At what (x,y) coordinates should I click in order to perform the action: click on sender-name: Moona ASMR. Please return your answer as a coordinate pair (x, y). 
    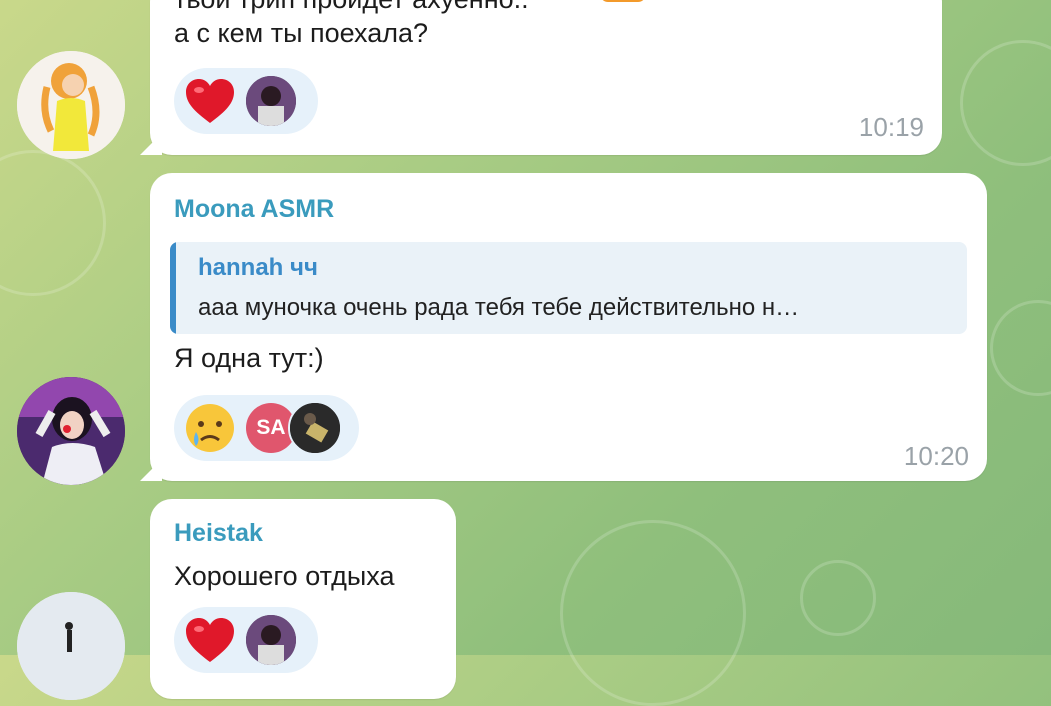
    Looking at the image, I should click on (254, 209).